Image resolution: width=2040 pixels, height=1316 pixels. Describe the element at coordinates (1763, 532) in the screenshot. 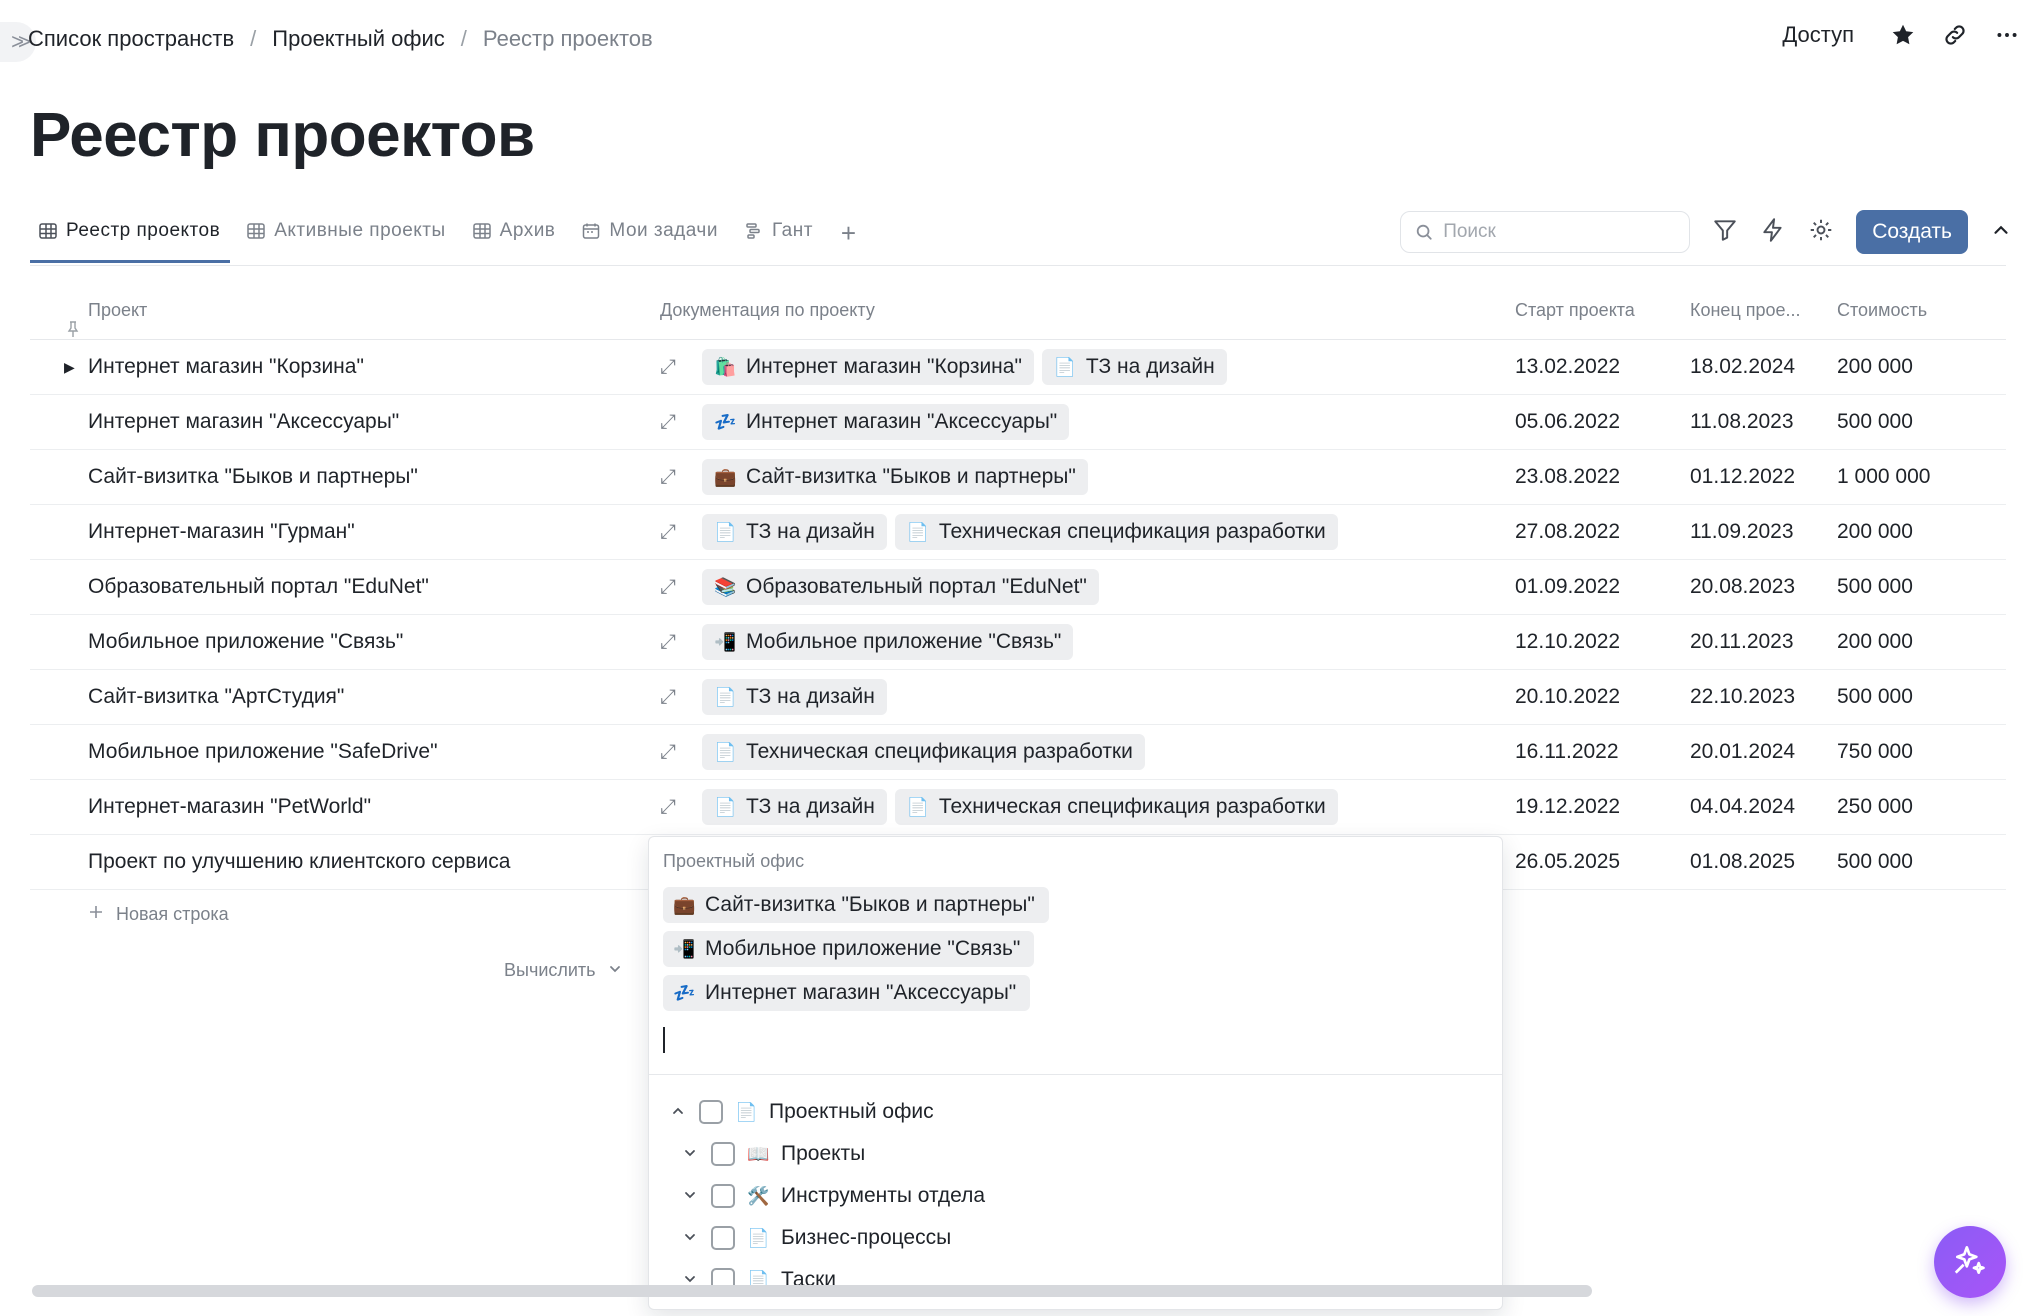

I see `cell-end: 11.09.2023` at that location.